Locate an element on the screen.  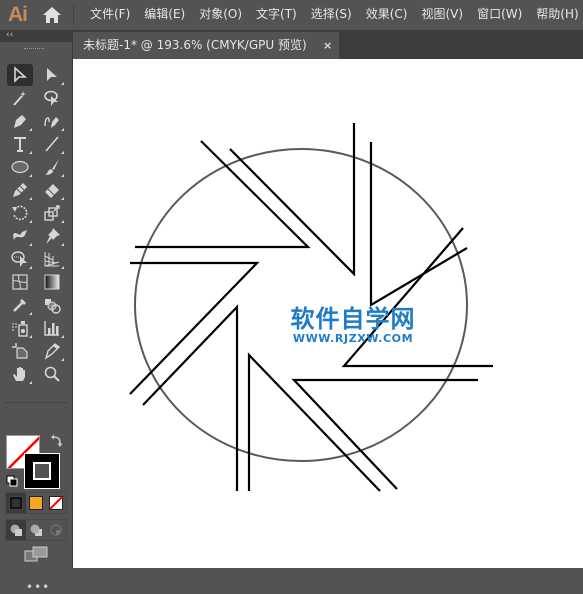
watermark: 软件自学网 WWW.RJZXW.COM is located at coordinates (353, 325).